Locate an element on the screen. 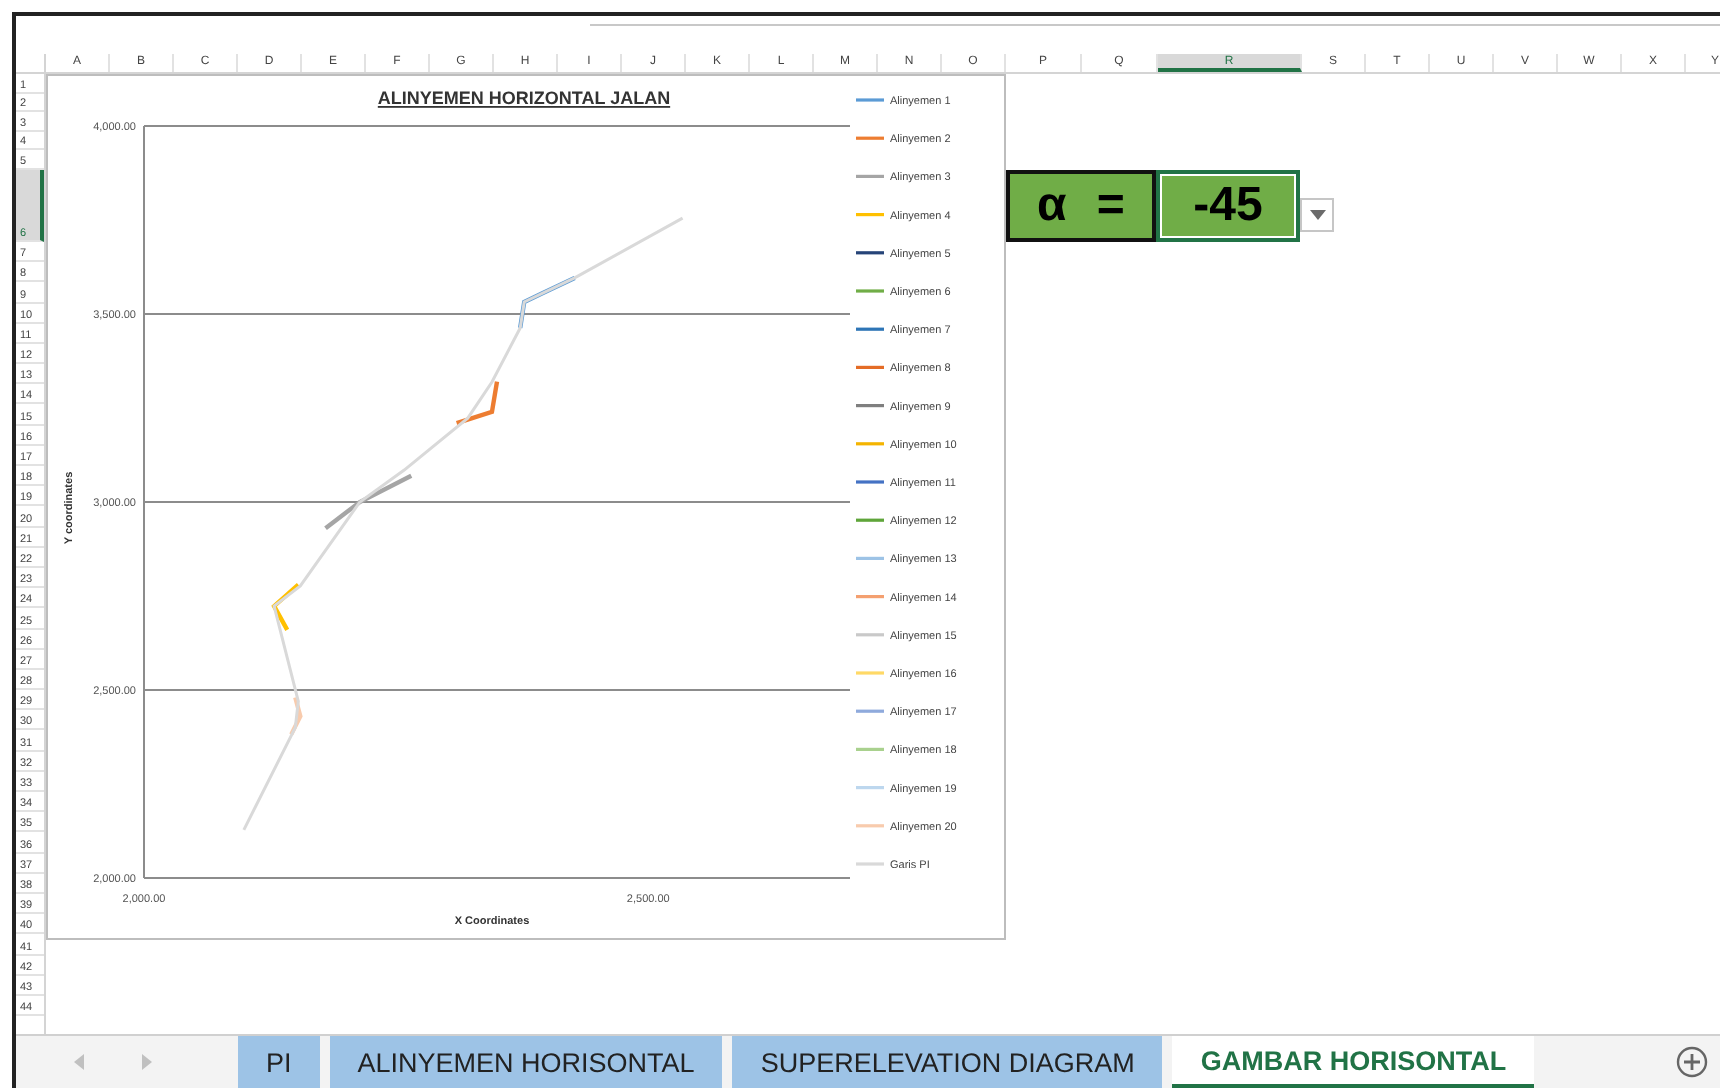  alpha-symbol: α is located at coordinates (1052, 206).